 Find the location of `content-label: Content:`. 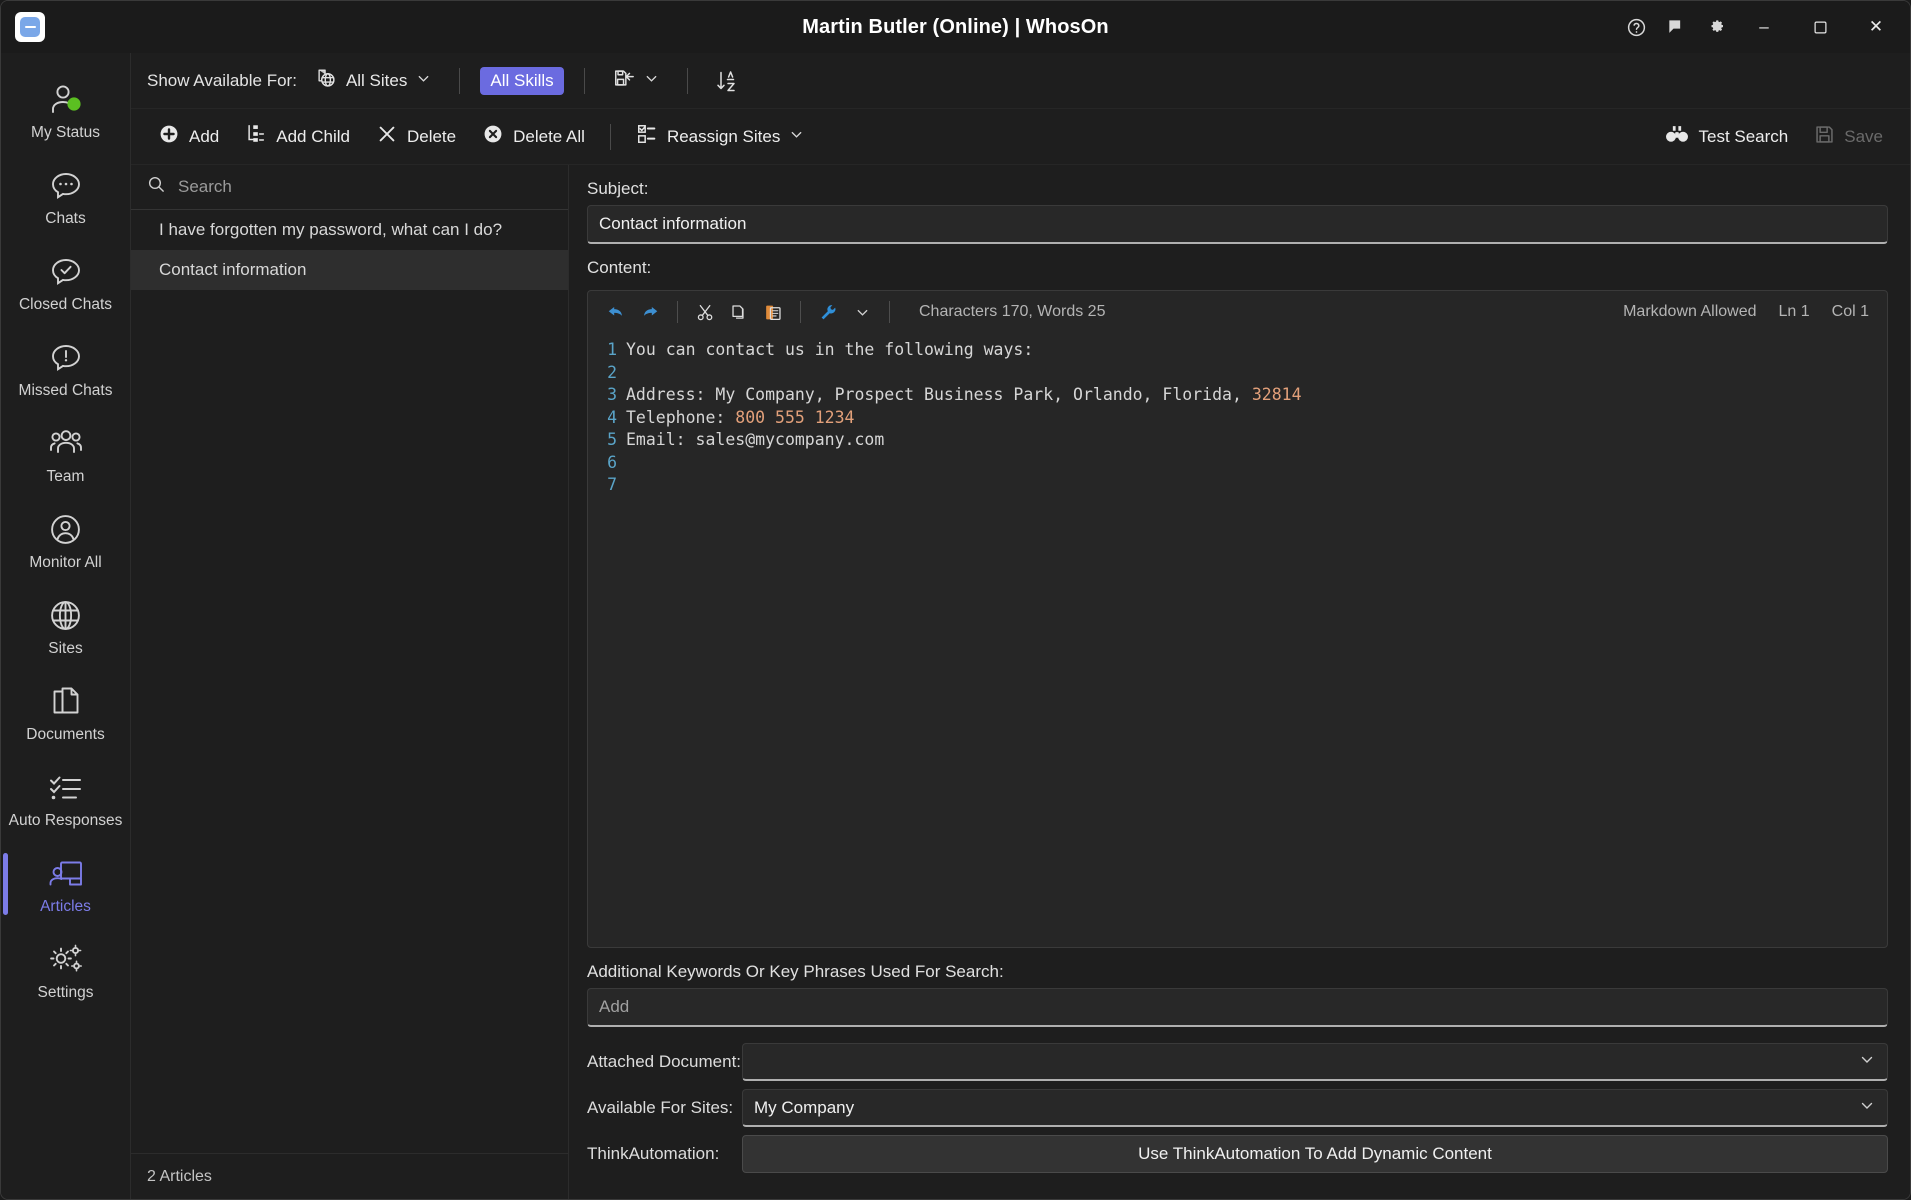

content-label: Content: is located at coordinates (619, 267).